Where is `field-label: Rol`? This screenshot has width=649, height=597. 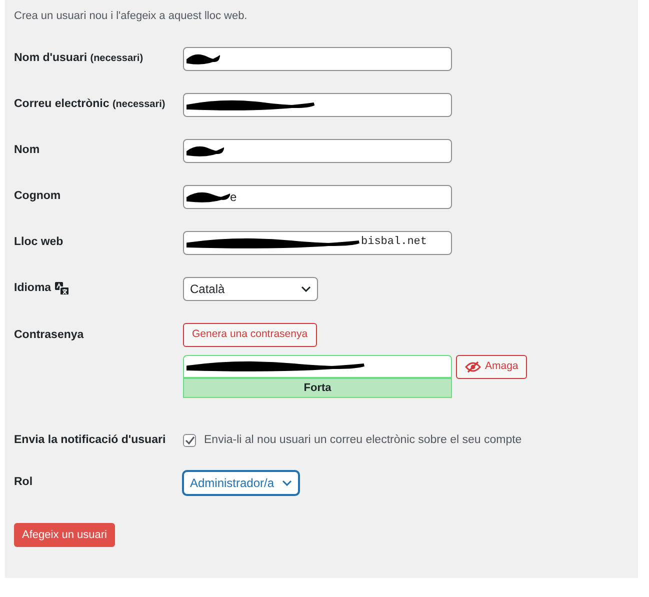
field-label: Rol is located at coordinates (24, 482).